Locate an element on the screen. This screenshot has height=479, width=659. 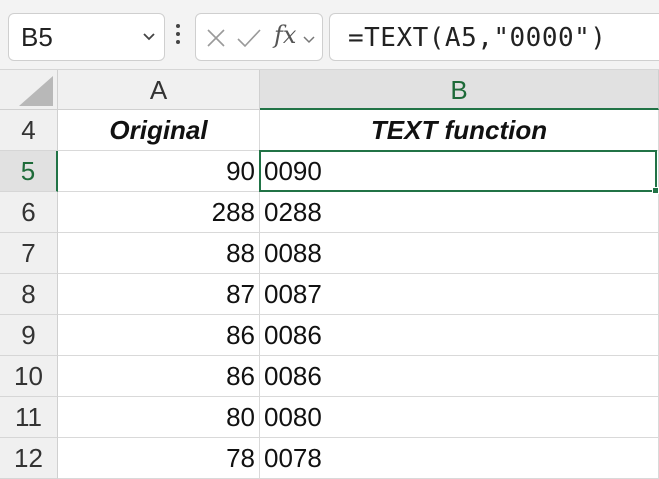
column-header-a: A is located at coordinates (159, 90).